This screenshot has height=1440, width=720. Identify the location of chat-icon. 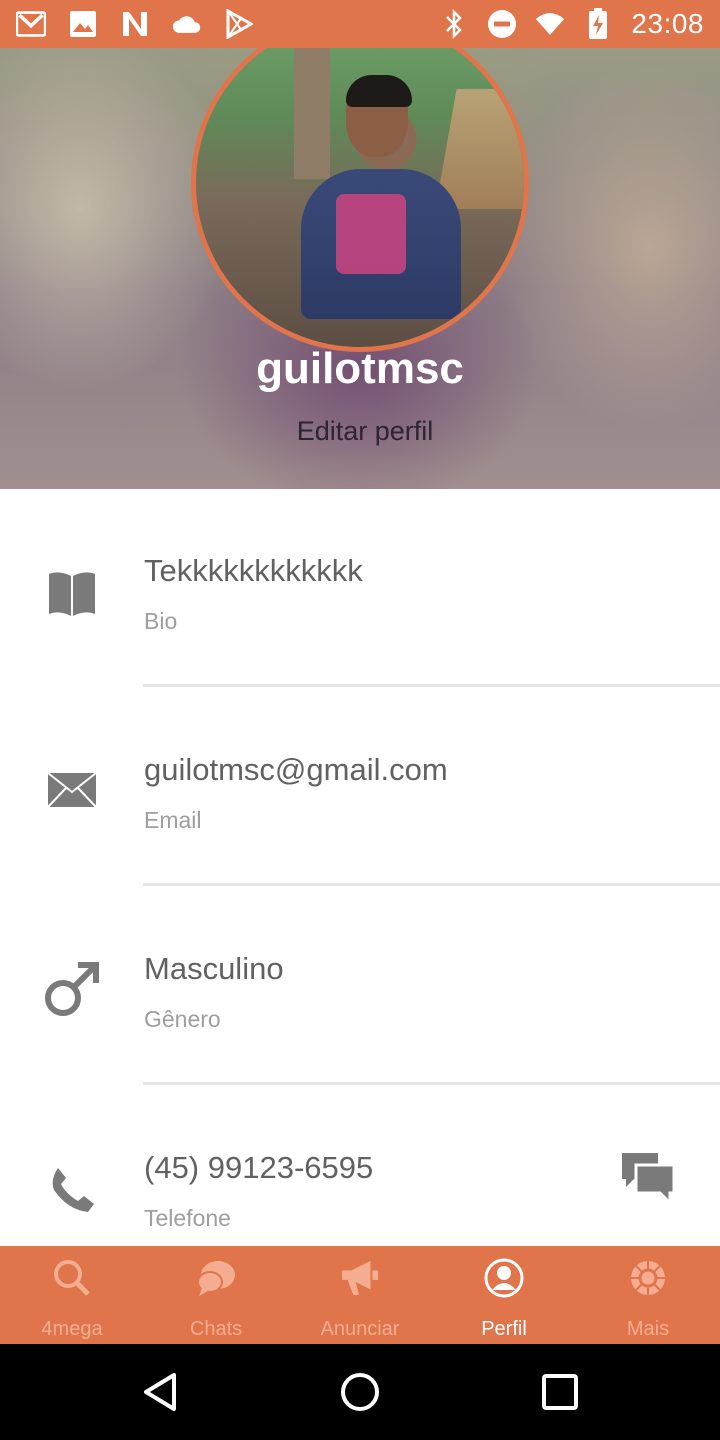
(216, 1278).